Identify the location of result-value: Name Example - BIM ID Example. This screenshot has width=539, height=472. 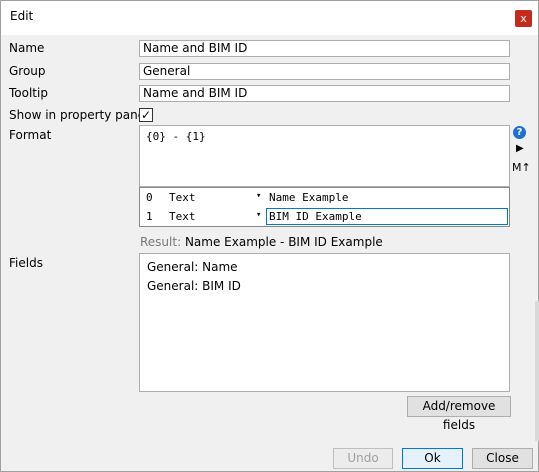
(283, 242).